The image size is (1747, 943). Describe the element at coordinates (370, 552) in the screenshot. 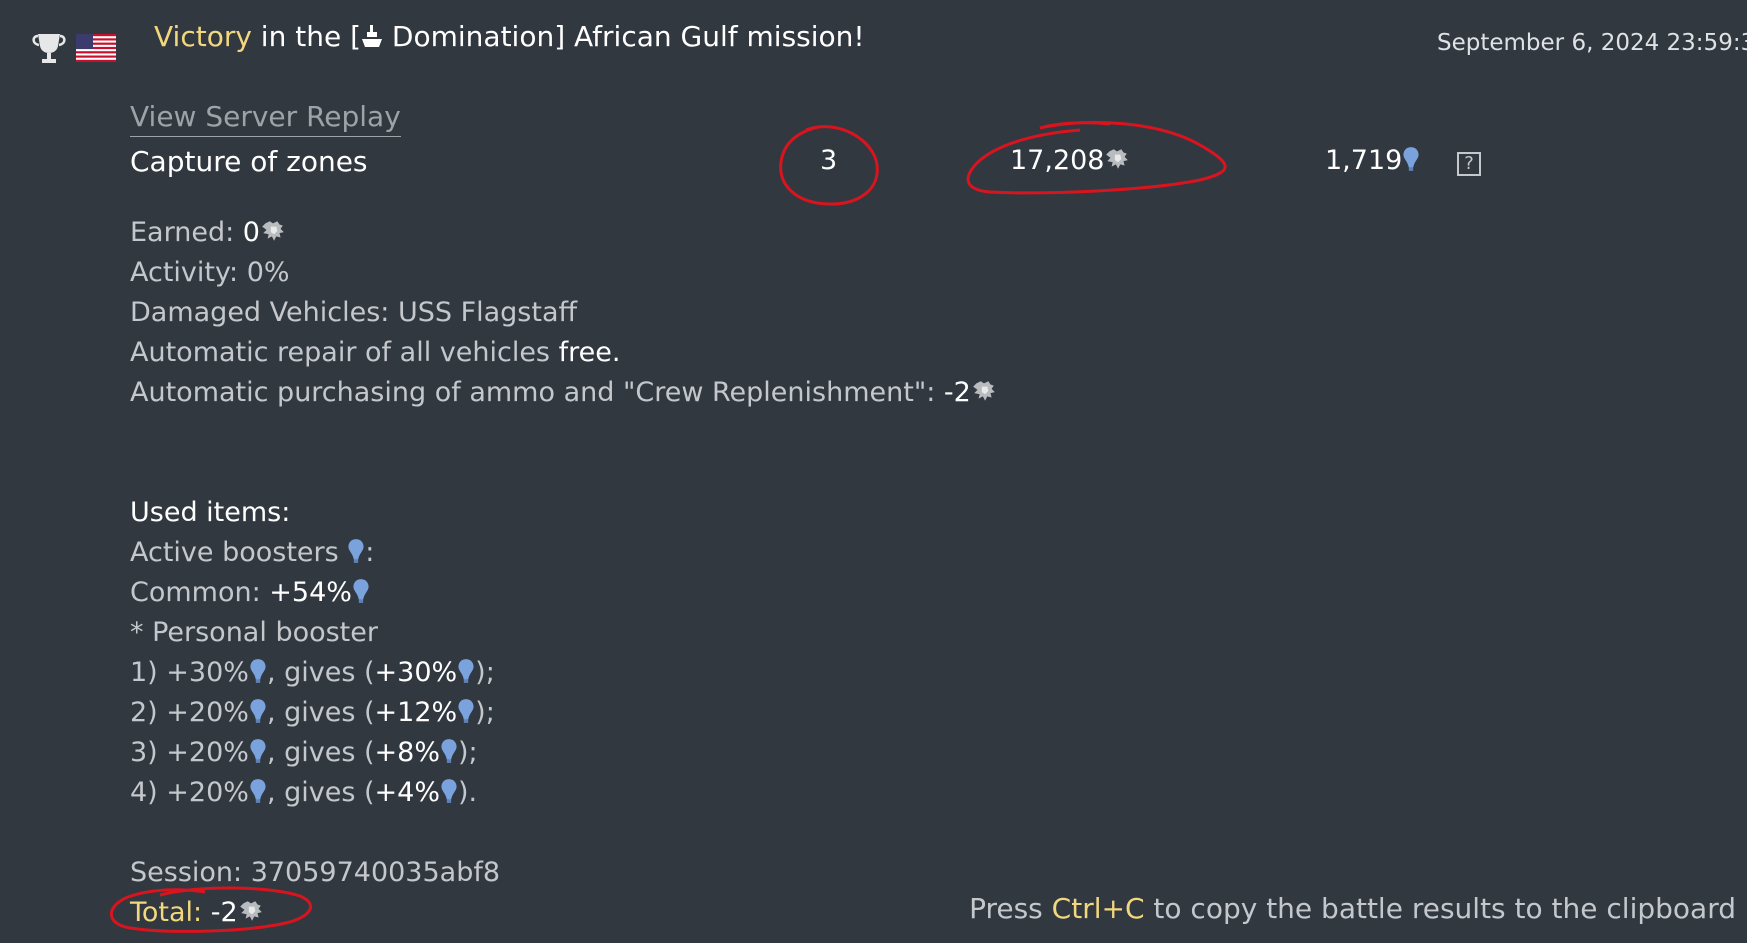

I see `active-boosters-suffix: :` at that location.